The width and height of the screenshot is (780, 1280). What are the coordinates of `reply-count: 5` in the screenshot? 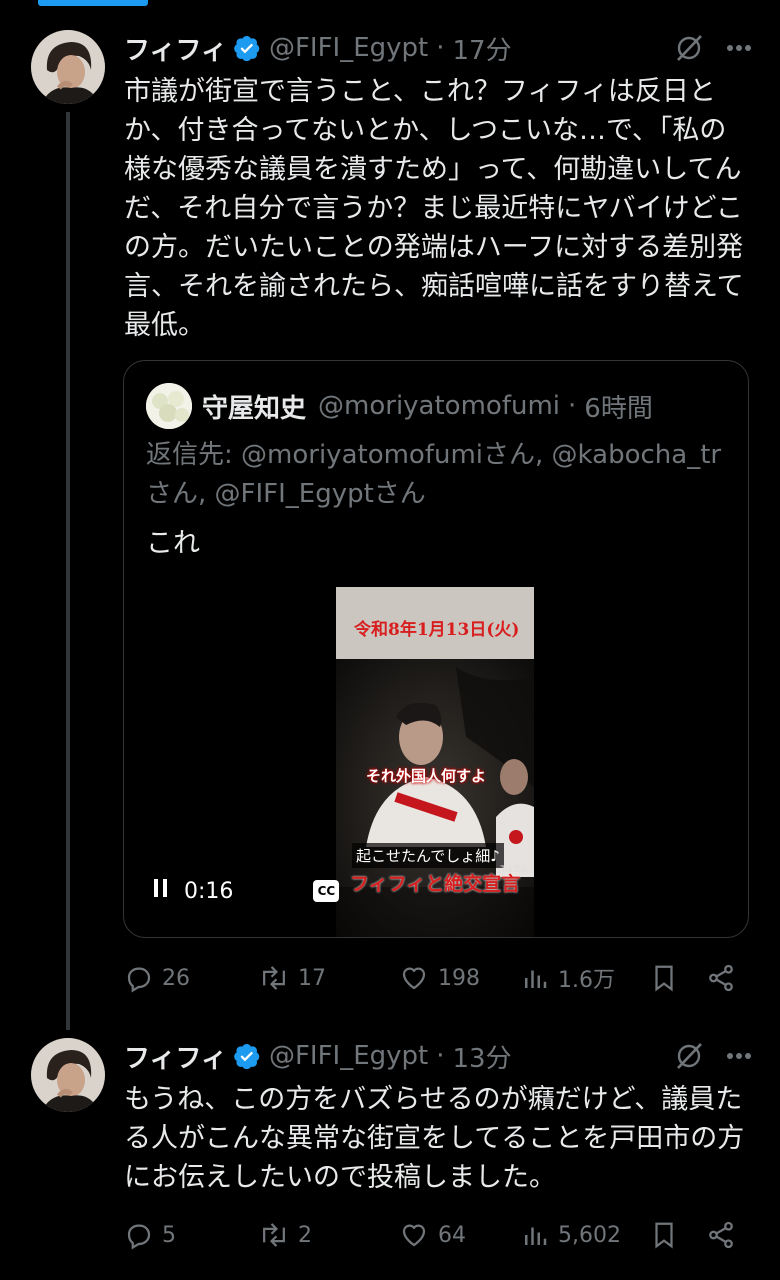 It's located at (169, 1235).